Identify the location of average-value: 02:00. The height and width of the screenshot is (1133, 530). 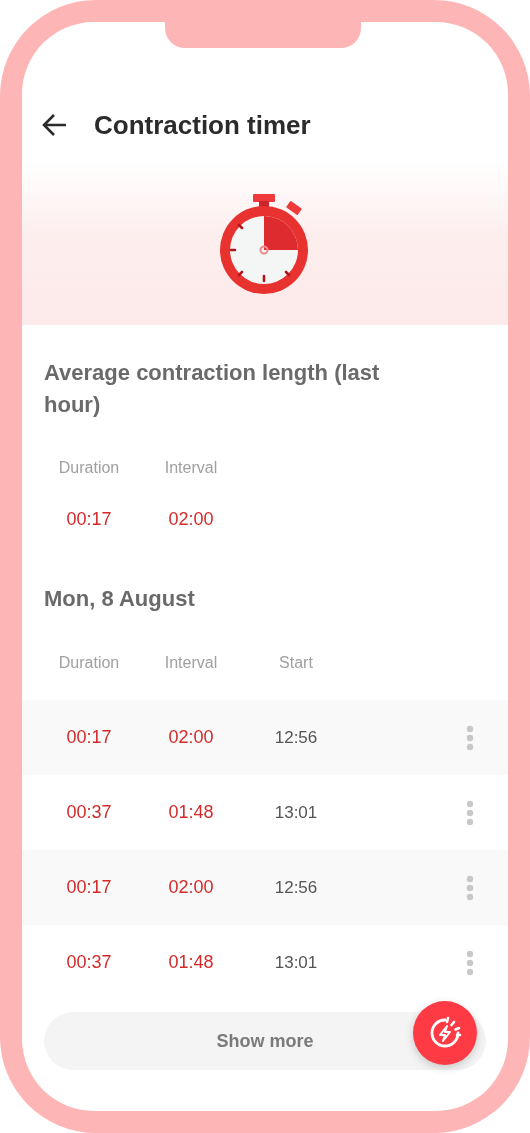
(191, 519).